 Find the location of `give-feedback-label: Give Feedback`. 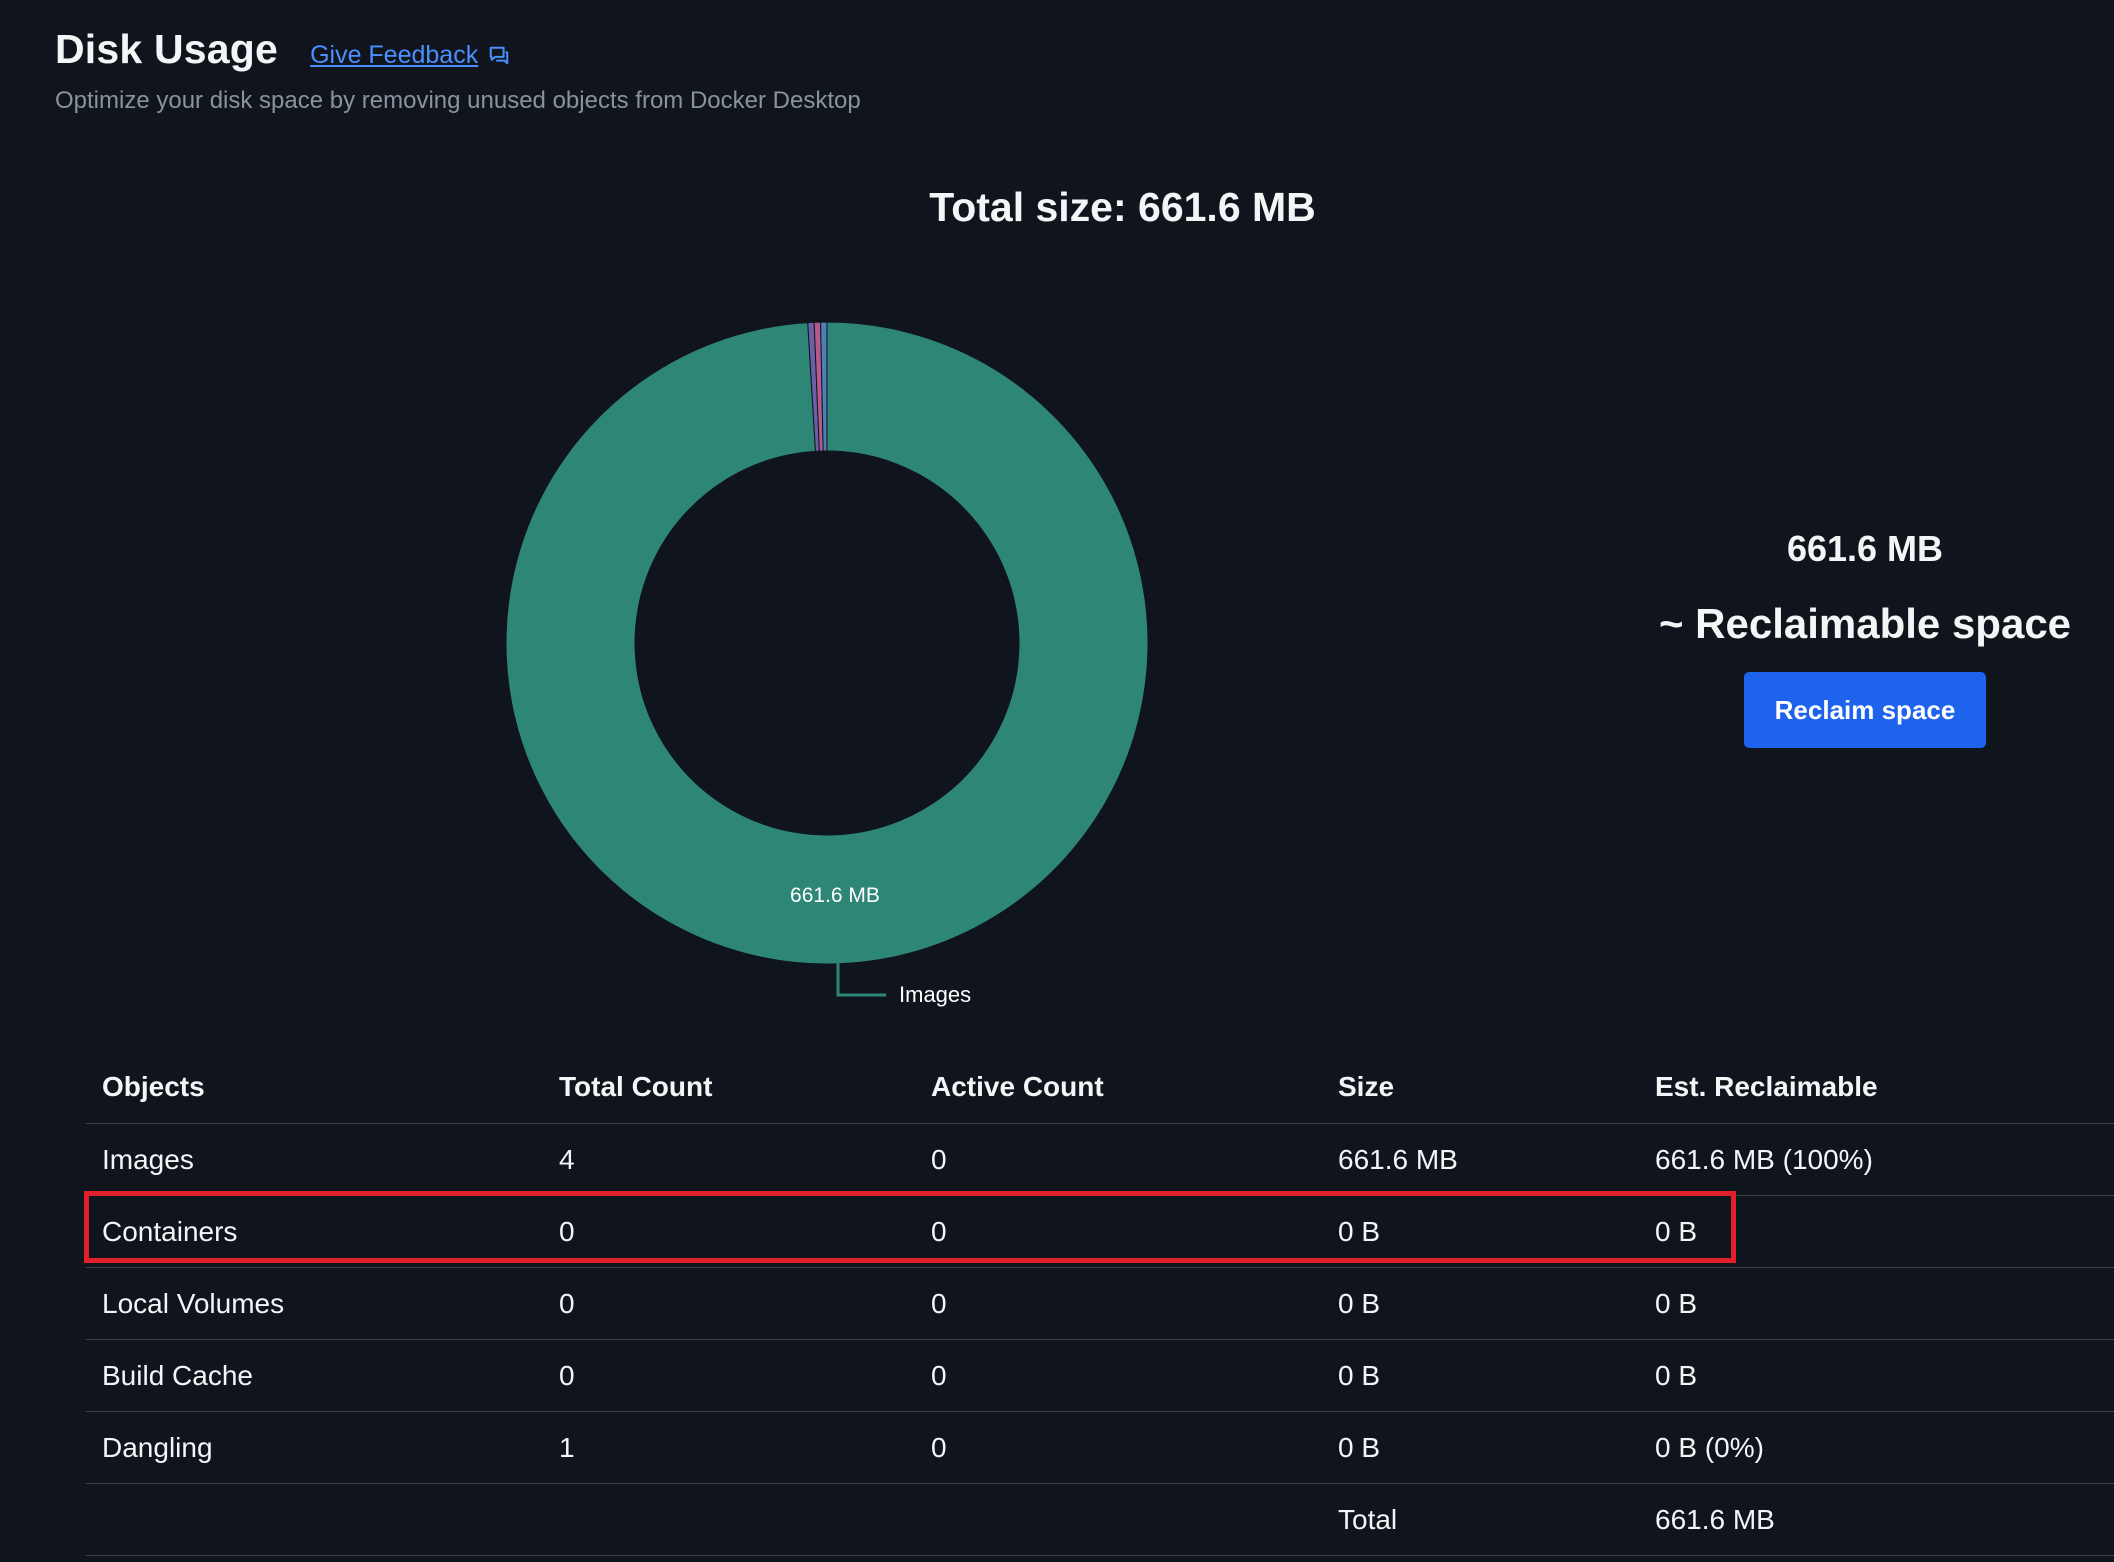

give-feedback-label: Give Feedback is located at coordinates (394, 55).